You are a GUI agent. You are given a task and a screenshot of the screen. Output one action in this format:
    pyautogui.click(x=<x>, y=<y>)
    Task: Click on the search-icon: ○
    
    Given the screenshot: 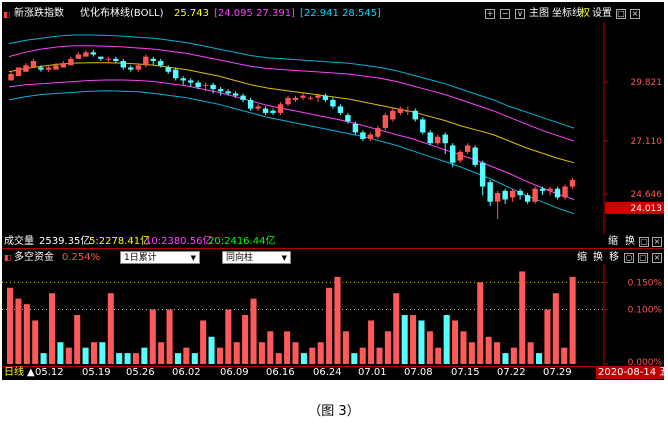 What is the action you would take?
    pyautogui.click(x=629, y=258)
    